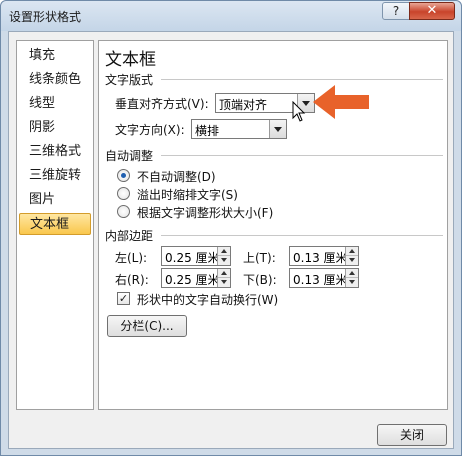 The height and width of the screenshot is (456, 462). What do you see at coordinates (259, 258) in the screenshot?
I see `top-margin-label: 上(T):` at bounding box center [259, 258].